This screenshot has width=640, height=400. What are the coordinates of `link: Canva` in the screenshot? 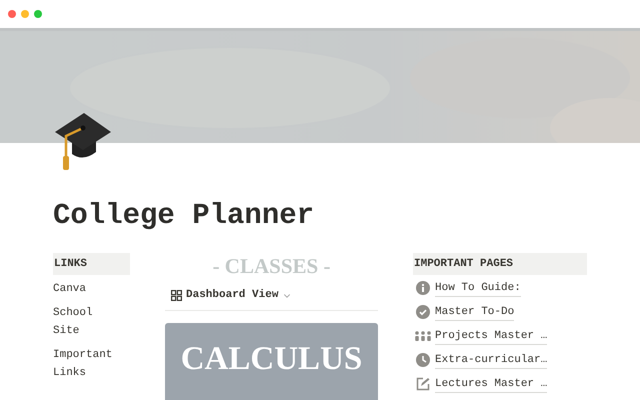 It's located at (88, 289).